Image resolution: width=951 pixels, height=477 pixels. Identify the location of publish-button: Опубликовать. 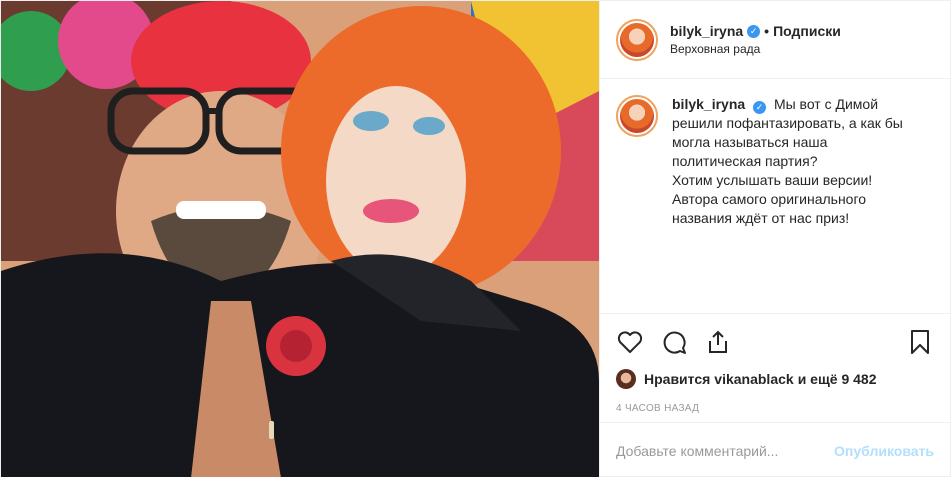
(884, 451).